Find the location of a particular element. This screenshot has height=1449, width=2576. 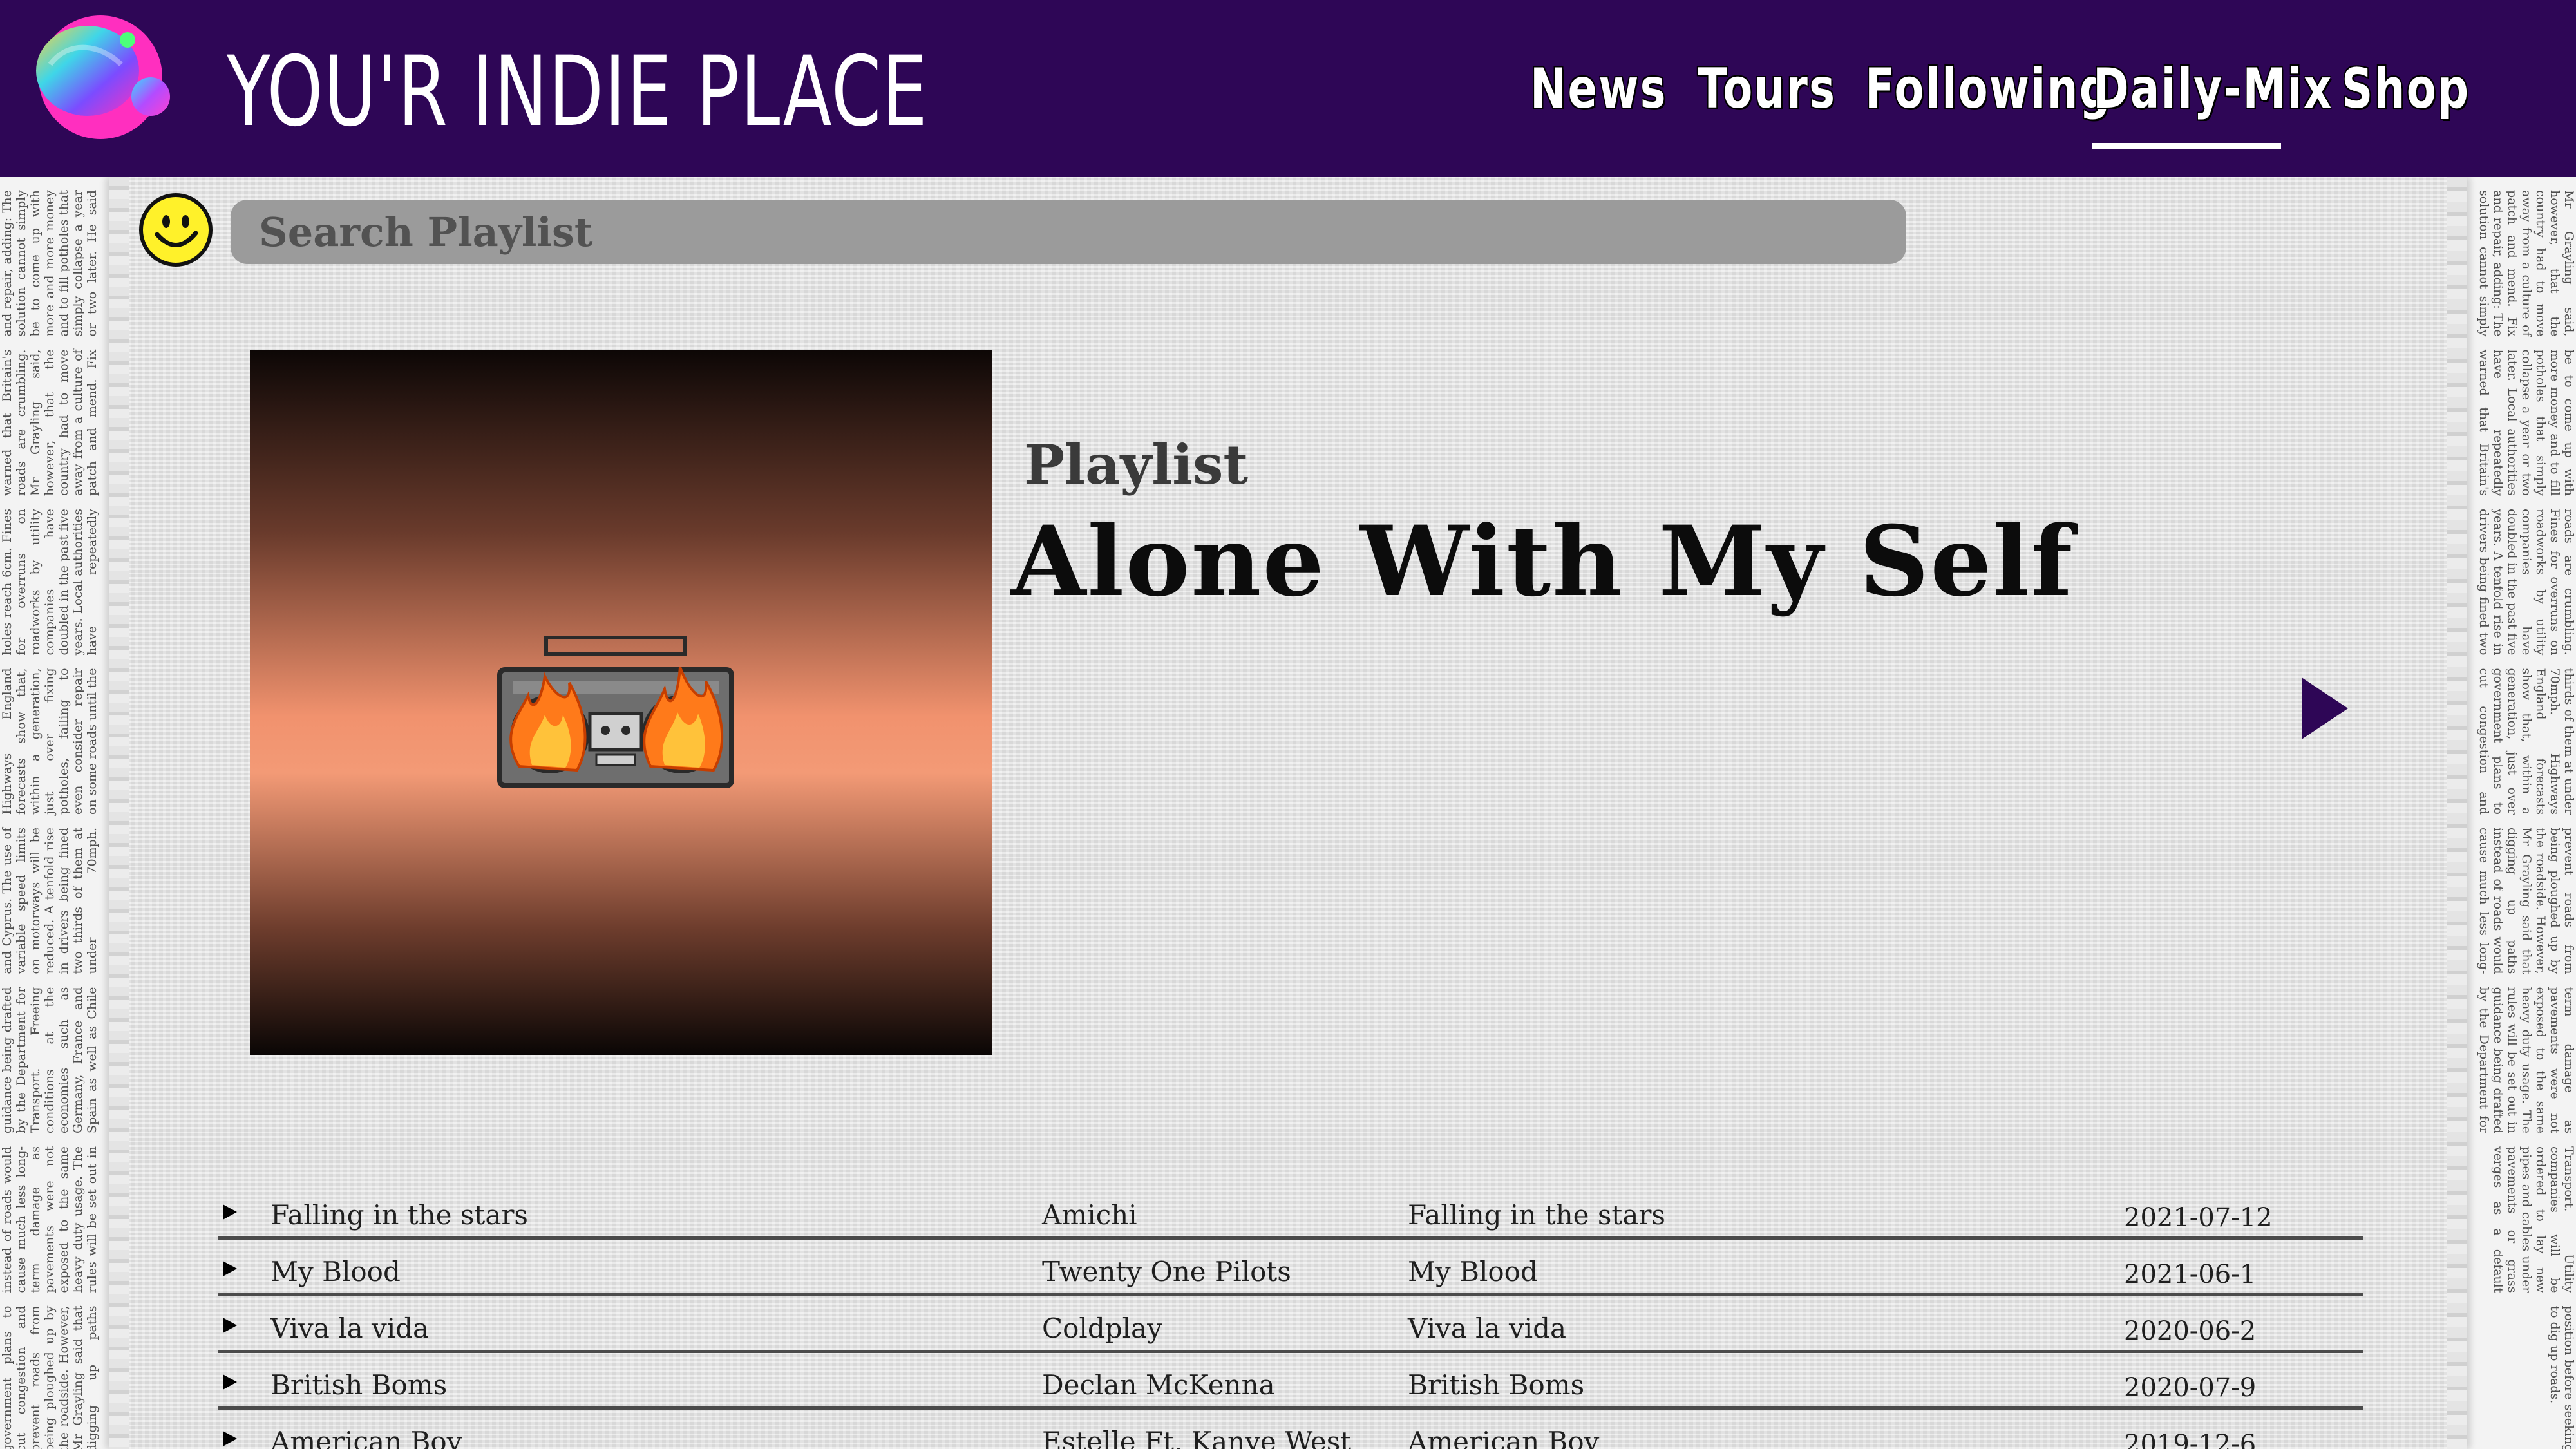

track-title: British Boms is located at coordinates (359, 1385).